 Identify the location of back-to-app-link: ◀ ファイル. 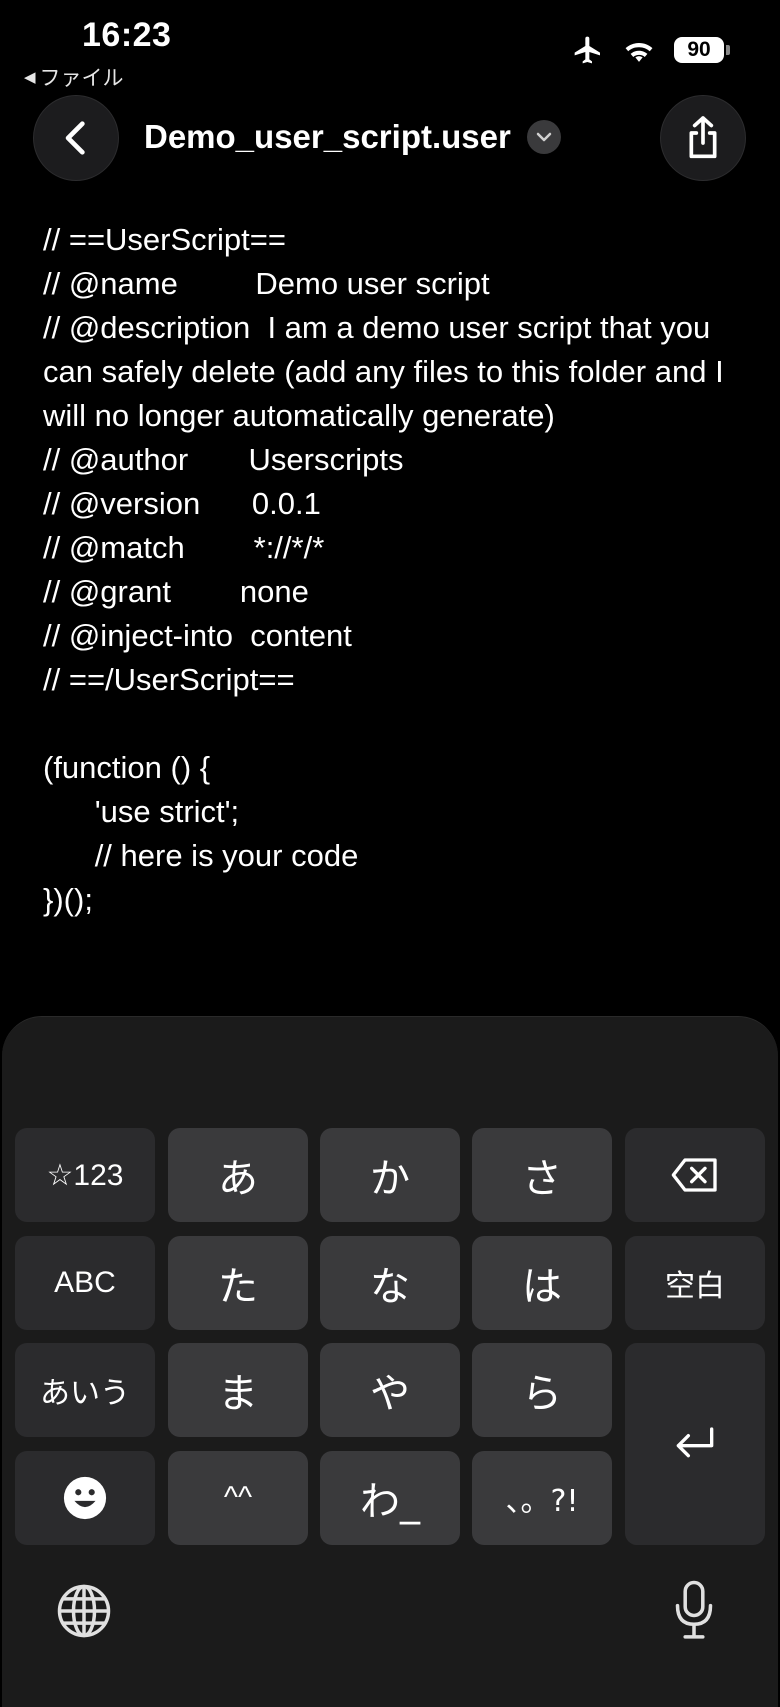
(74, 77).